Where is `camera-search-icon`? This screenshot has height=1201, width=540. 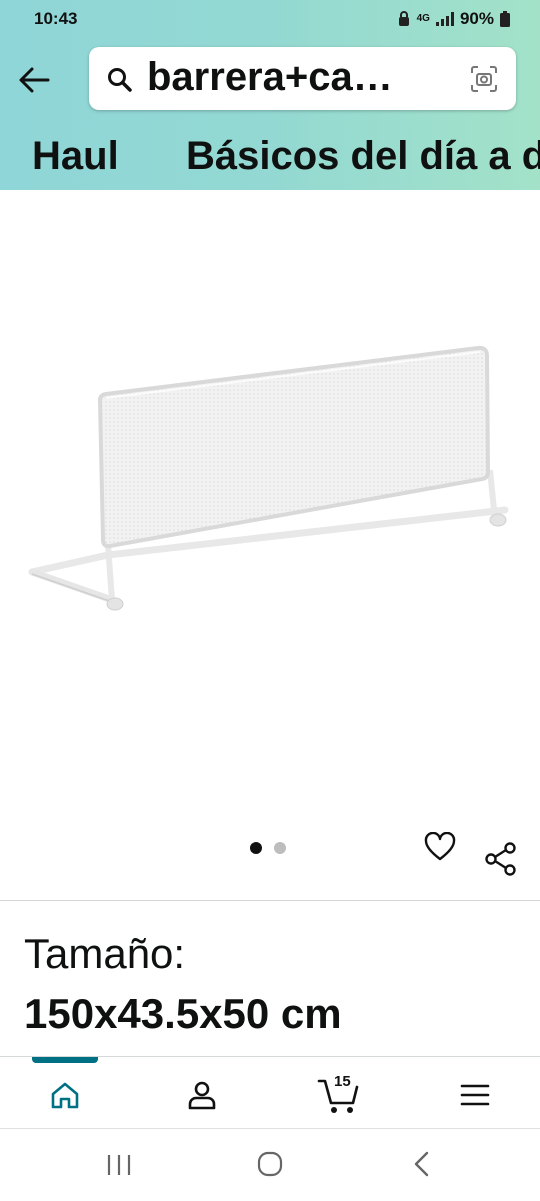 camera-search-icon is located at coordinates (484, 79).